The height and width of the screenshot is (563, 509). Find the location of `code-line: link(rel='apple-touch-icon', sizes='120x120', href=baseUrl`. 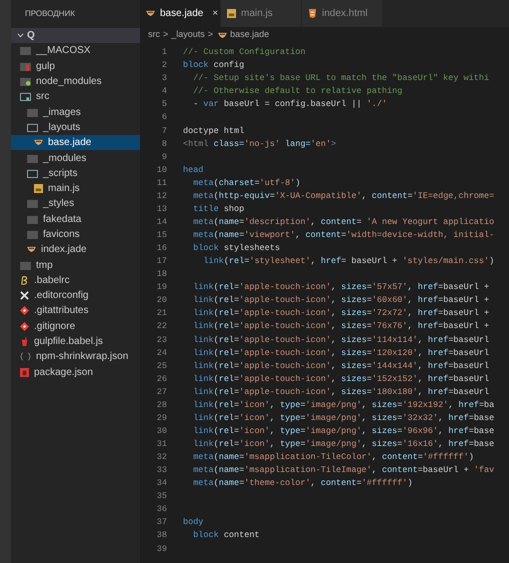

code-line: link(rel='apple-touch-icon', sizes='120x120', href=baseUrl is located at coordinates (341, 353).